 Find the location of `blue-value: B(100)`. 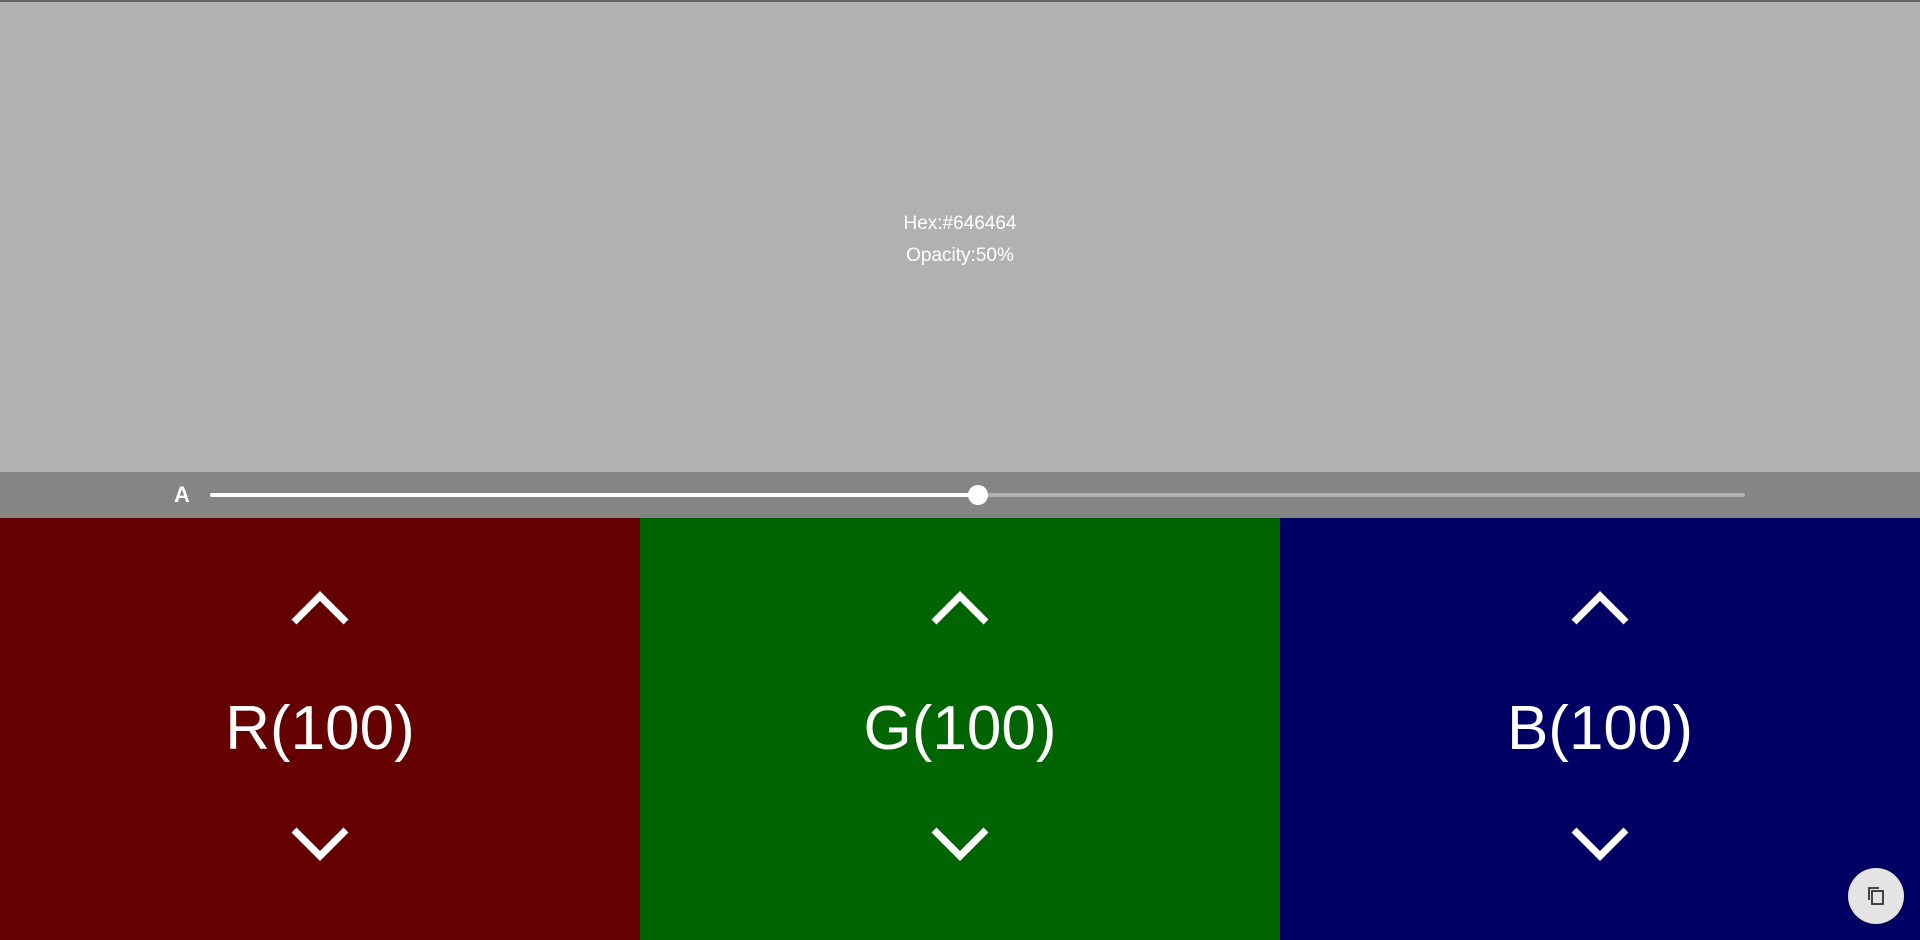

blue-value: B(100) is located at coordinates (1600, 728).